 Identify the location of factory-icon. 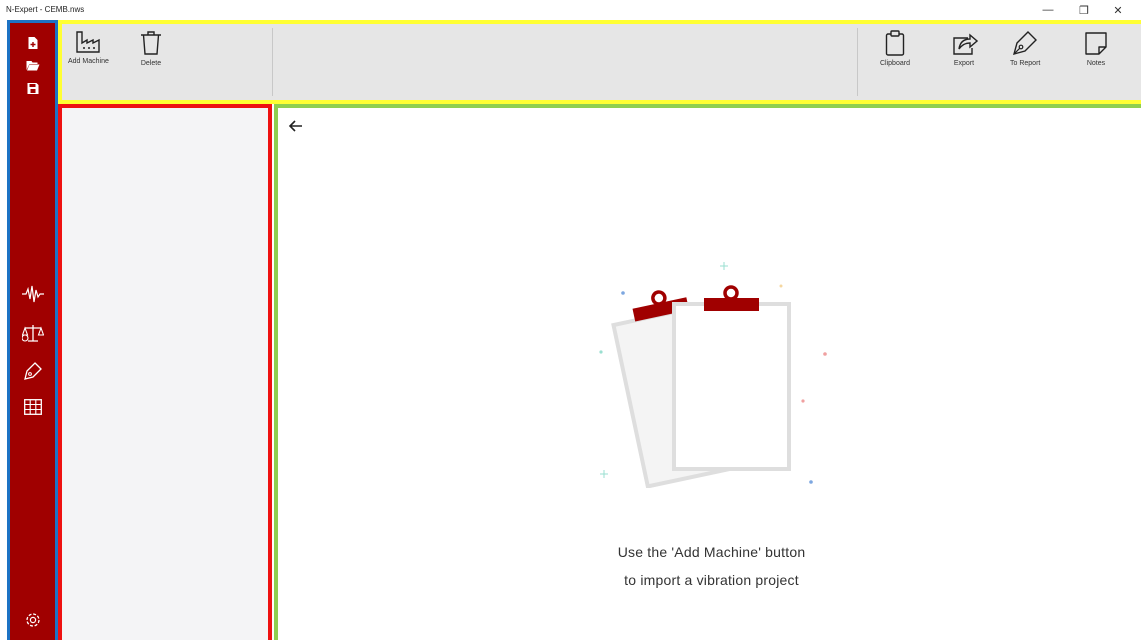
(88, 42).